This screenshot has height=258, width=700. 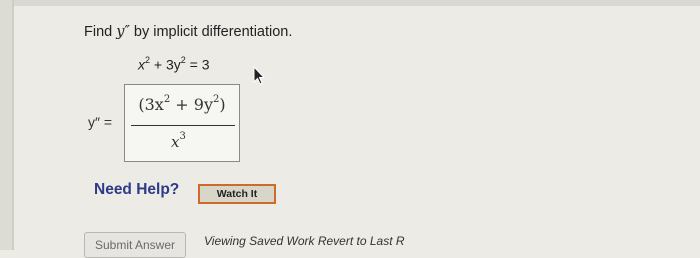 I want to click on pointer-cursor-icon, so click(x=259, y=75).